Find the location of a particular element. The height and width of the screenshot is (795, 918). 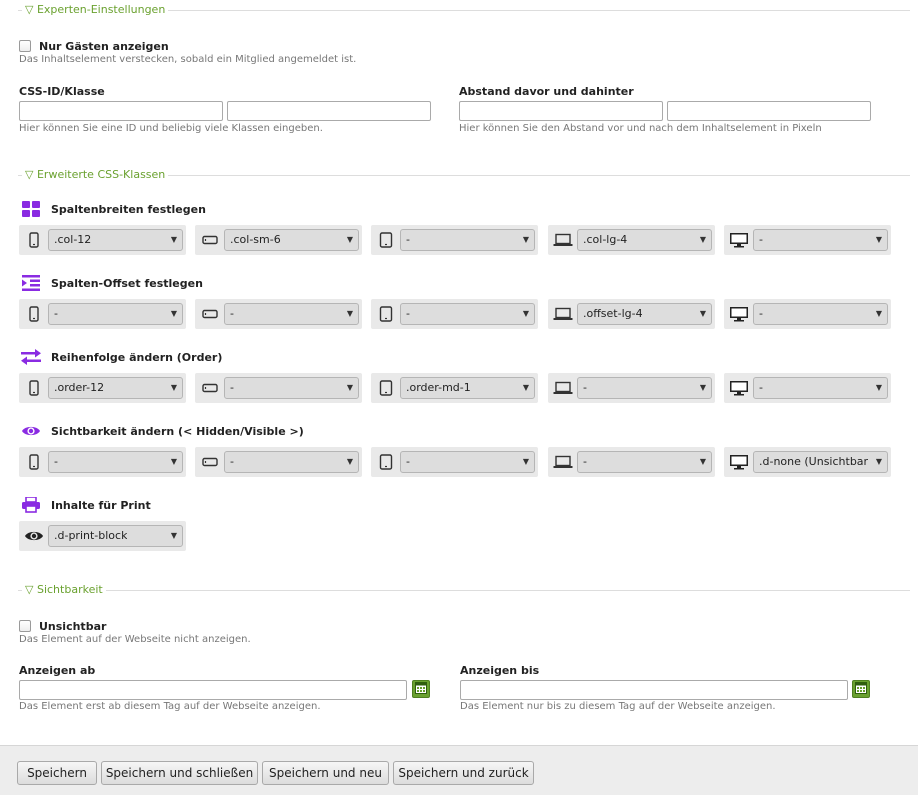

print-select-field: .d-print-block ▼ is located at coordinates (115, 536).